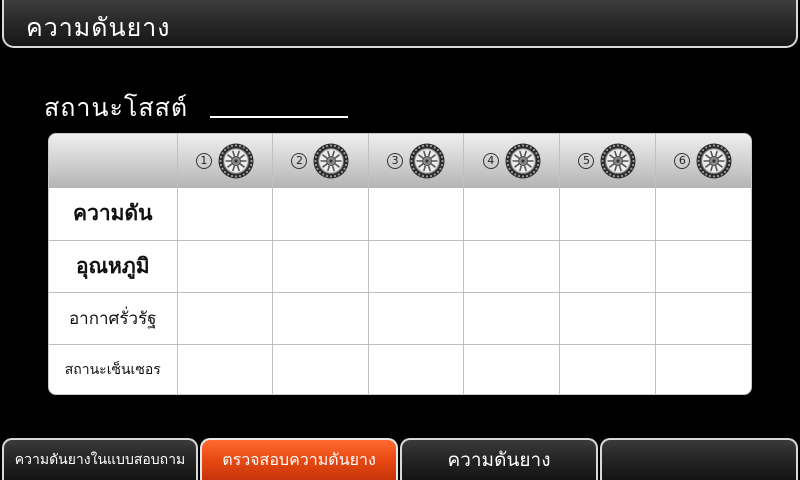 This screenshot has height=480, width=800. What do you see at coordinates (113, 318) in the screenshot?
I see `row-label-air-leak: อากาศรั่วรัฐ` at bounding box center [113, 318].